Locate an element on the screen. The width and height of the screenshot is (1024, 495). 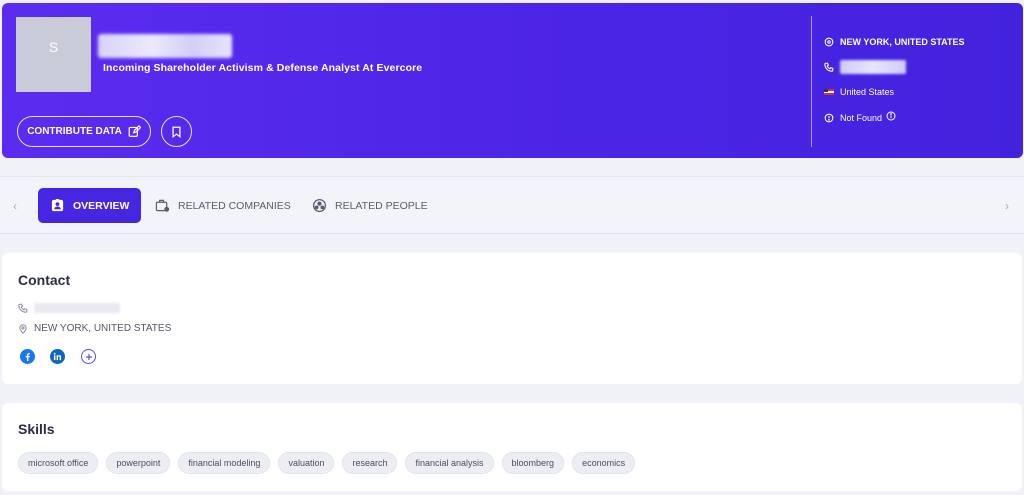
avatar: S is located at coordinates (53, 54).